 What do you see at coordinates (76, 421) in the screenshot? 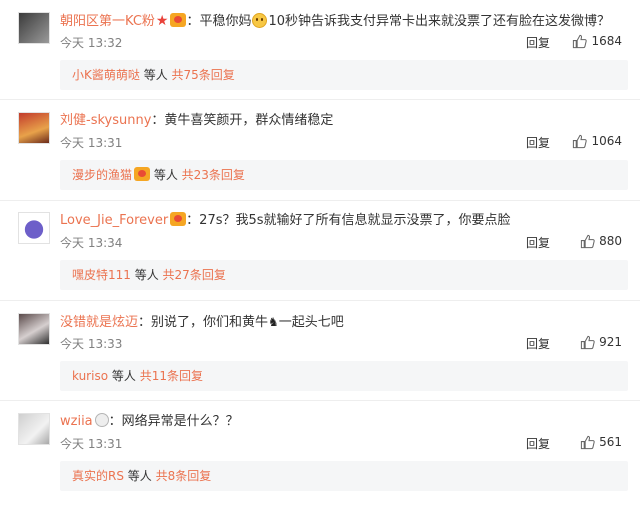
I see `comment-username: wziia` at bounding box center [76, 421].